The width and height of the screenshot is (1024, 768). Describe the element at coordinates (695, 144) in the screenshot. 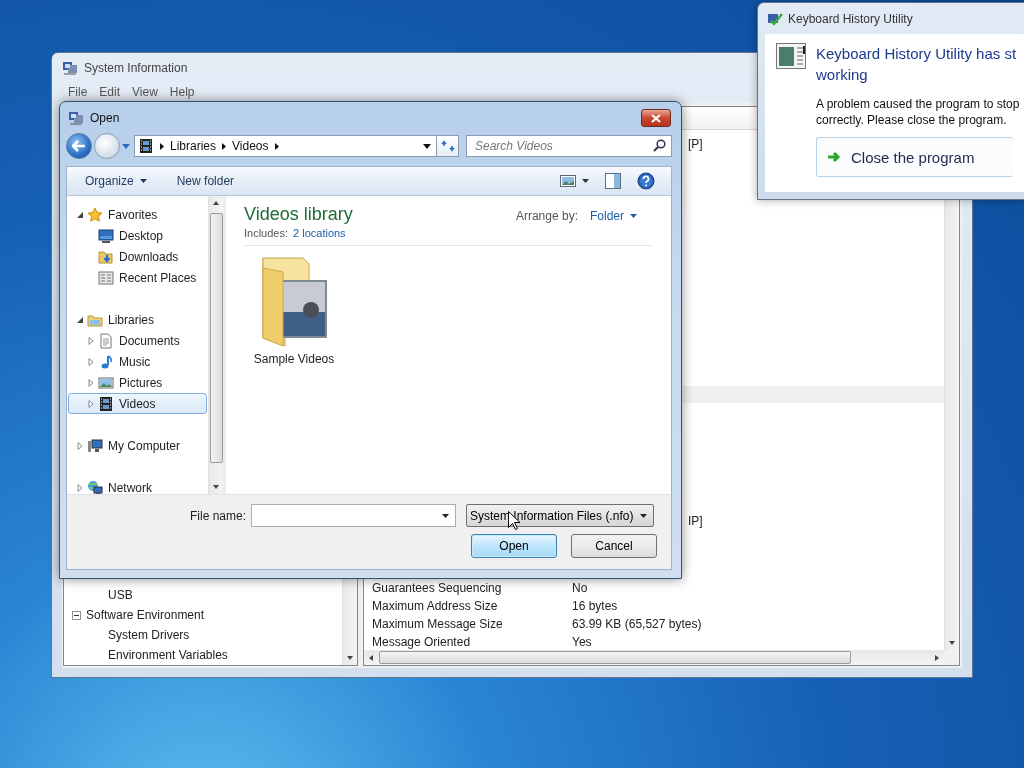

I see `table-cell-text: [P]` at that location.